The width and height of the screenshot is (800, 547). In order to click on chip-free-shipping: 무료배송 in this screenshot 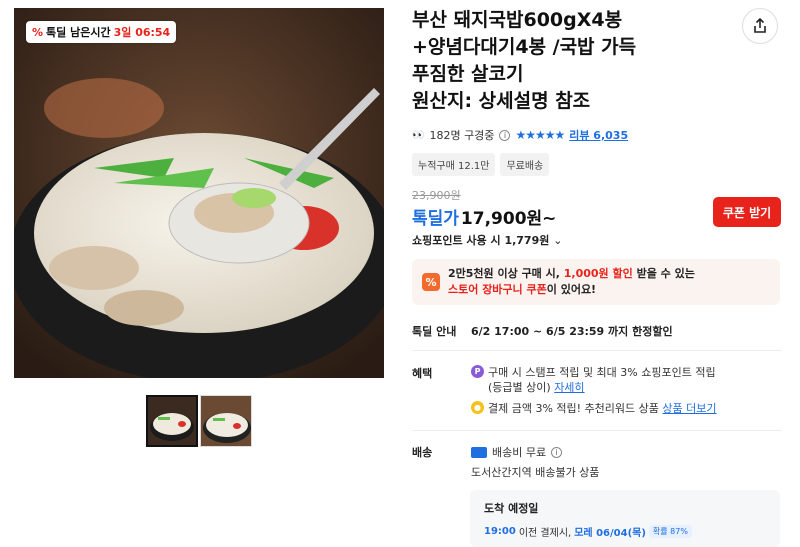, I will do `click(525, 164)`.